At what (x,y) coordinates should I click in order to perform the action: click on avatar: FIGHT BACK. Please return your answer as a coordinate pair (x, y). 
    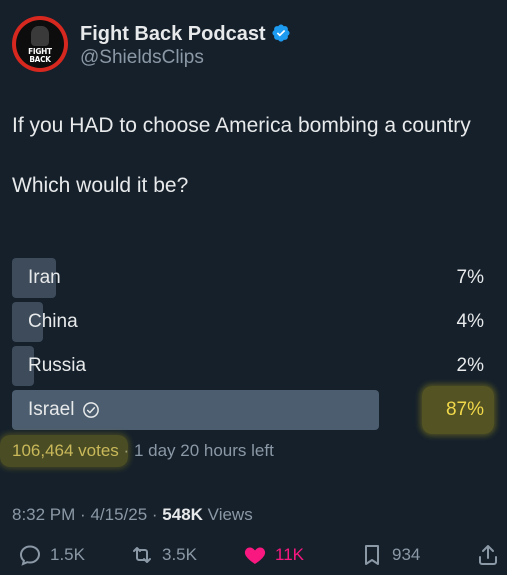
    Looking at the image, I should click on (40, 44).